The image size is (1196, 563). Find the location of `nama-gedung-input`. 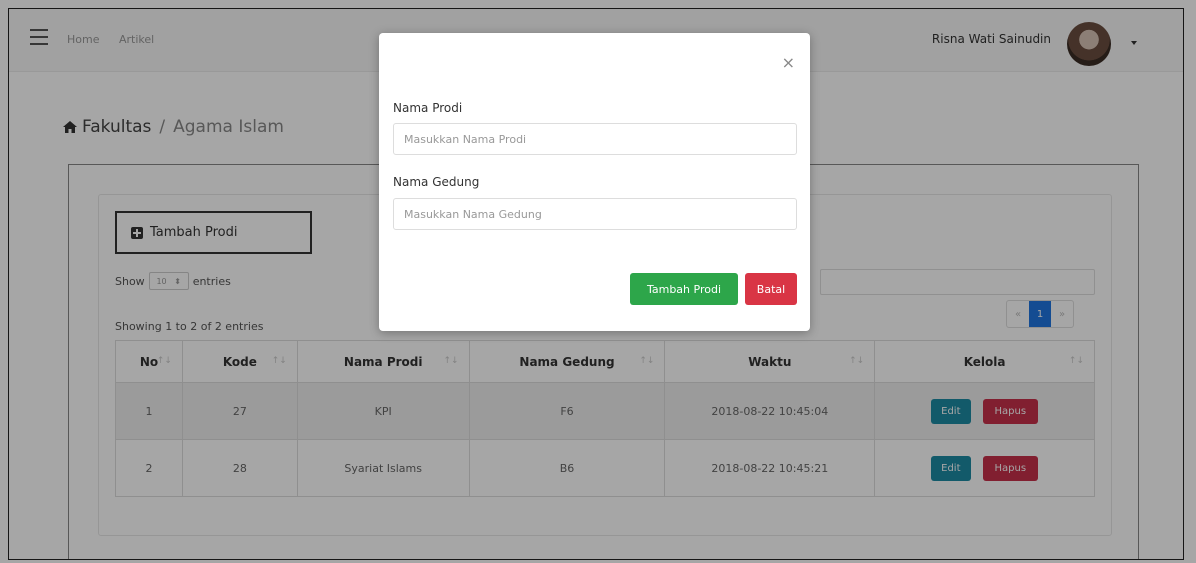

nama-gedung-input is located at coordinates (595, 214).